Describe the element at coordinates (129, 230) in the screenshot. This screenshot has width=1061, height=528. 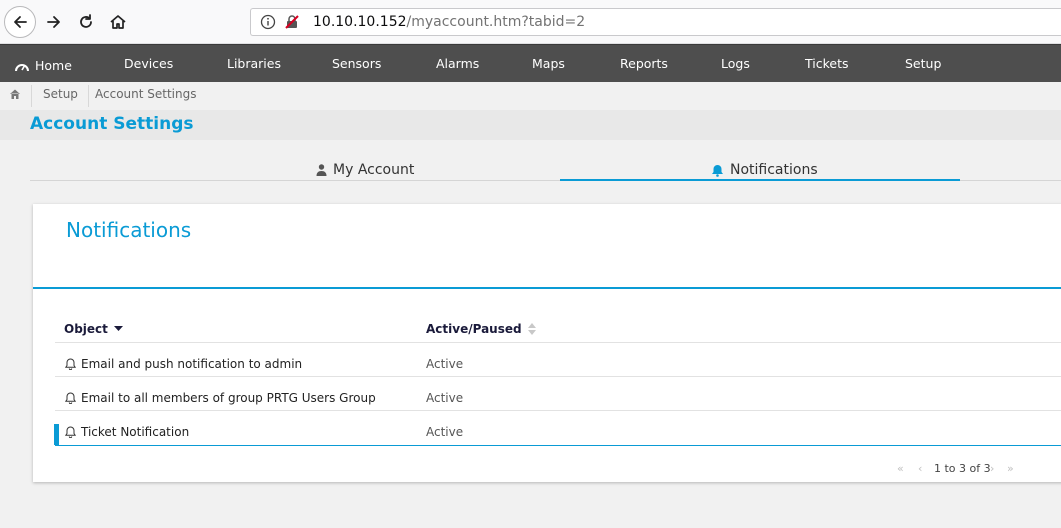
I see `panel-title: Notifications` at that location.